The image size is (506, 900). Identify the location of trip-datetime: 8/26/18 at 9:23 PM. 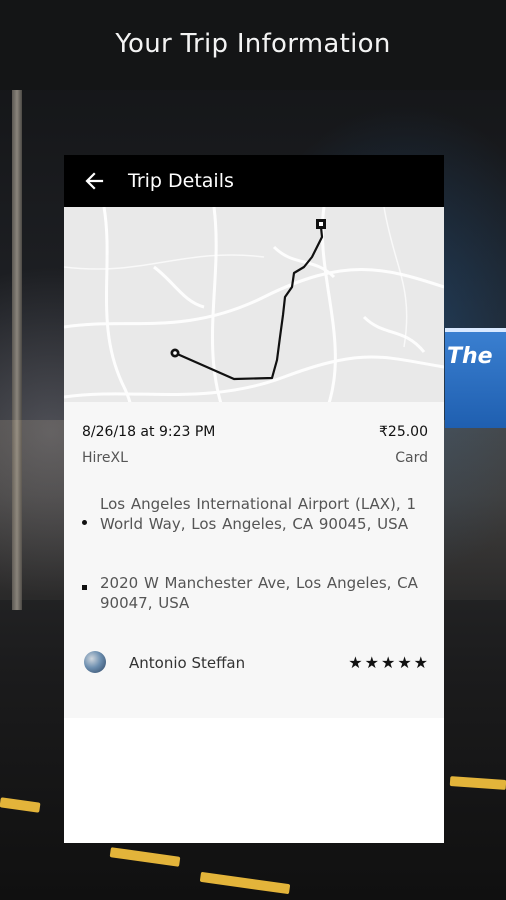
(149, 432).